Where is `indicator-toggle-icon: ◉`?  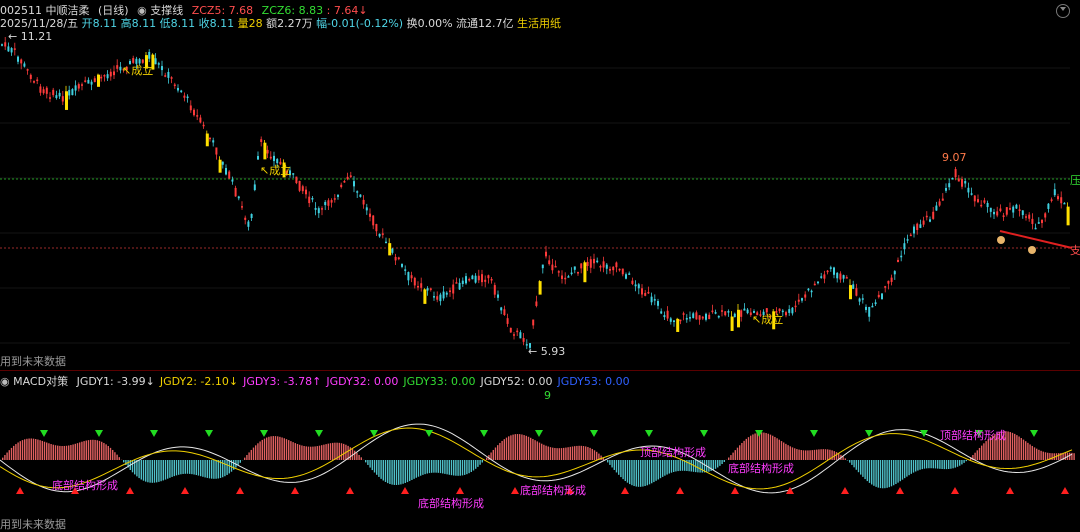
indicator-toggle-icon: ◉ is located at coordinates (5, 381).